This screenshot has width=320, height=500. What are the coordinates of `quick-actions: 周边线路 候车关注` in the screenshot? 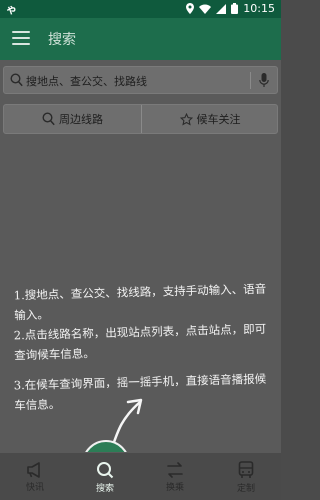 It's located at (140, 119).